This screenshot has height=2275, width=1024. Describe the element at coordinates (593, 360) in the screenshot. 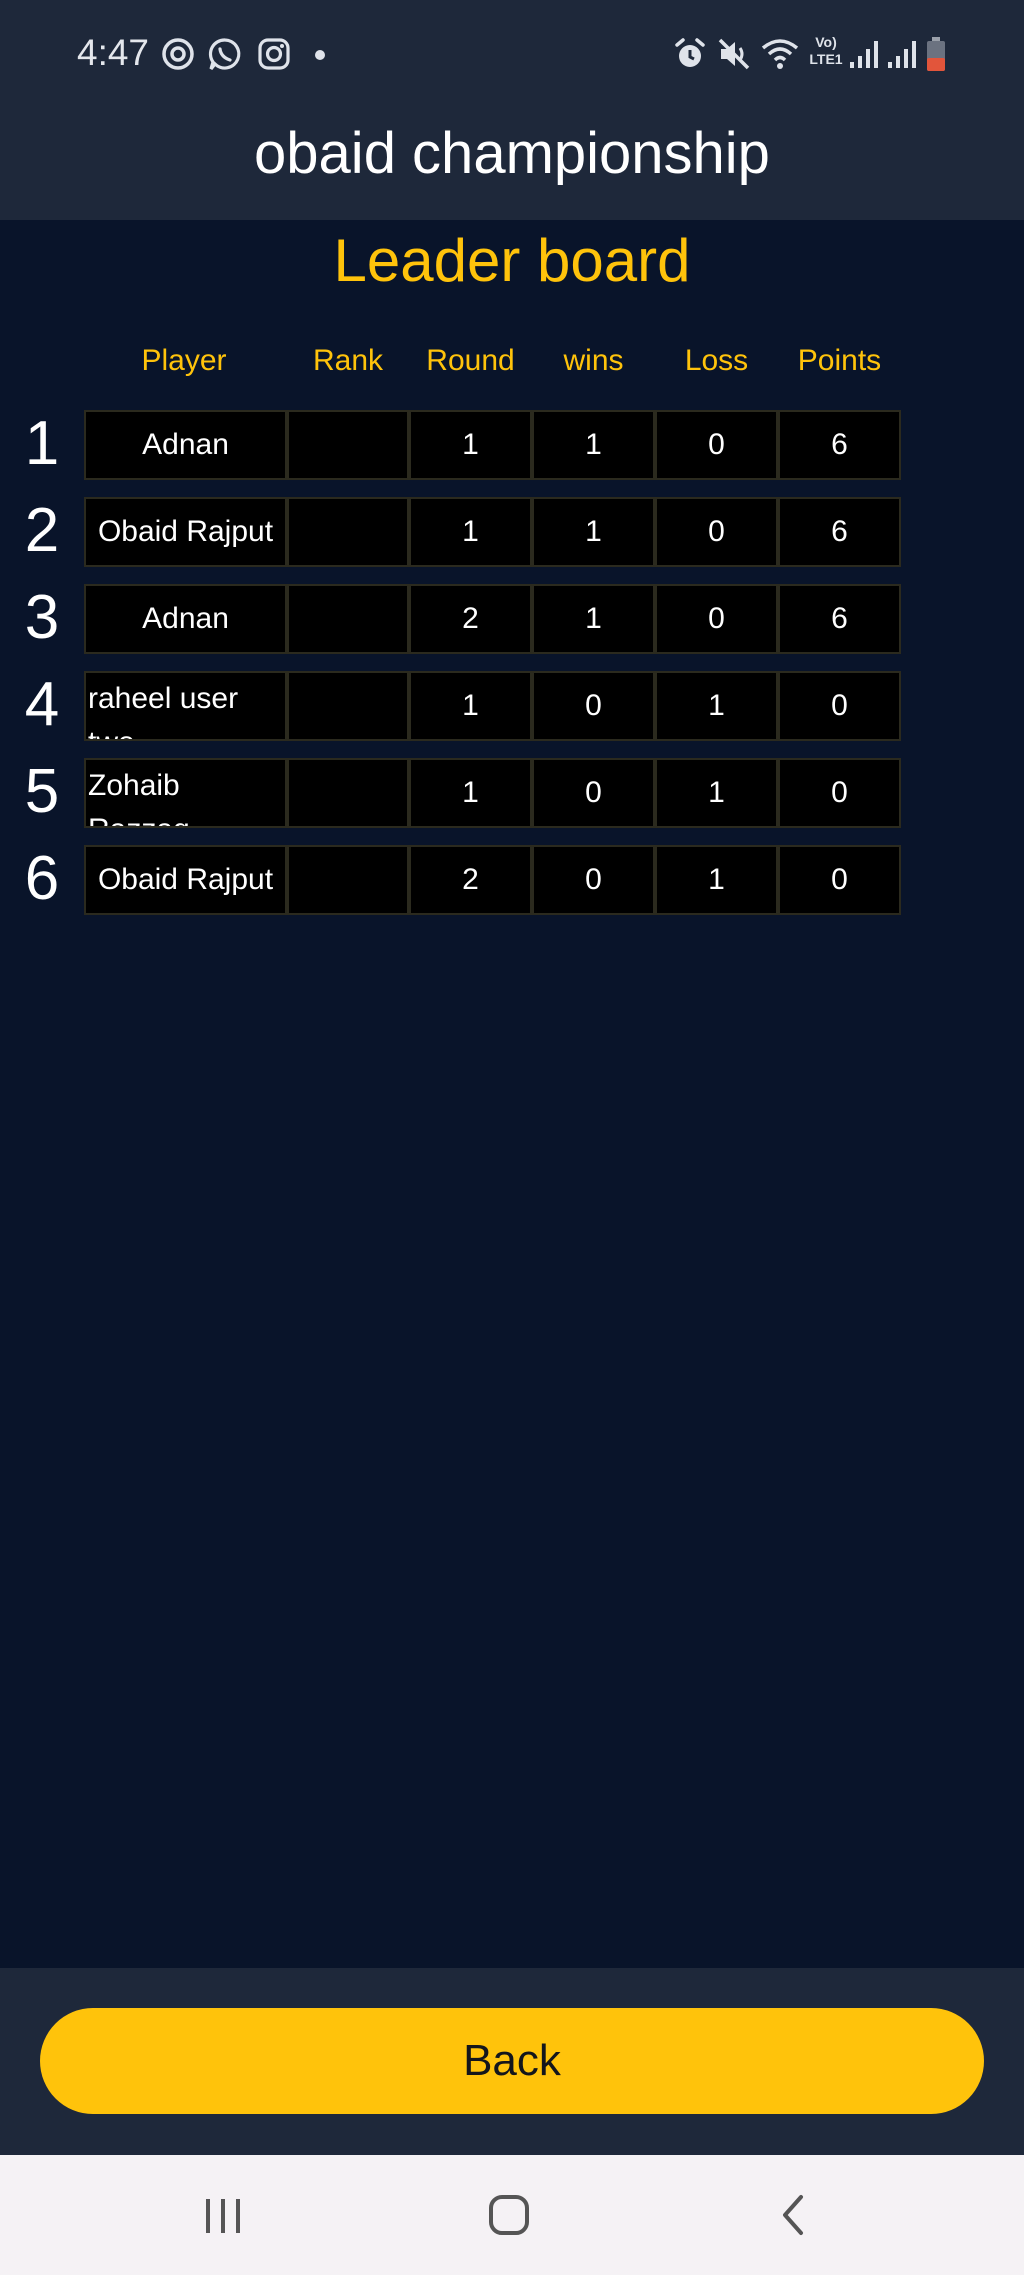

I see `column-header-wins: wins` at that location.